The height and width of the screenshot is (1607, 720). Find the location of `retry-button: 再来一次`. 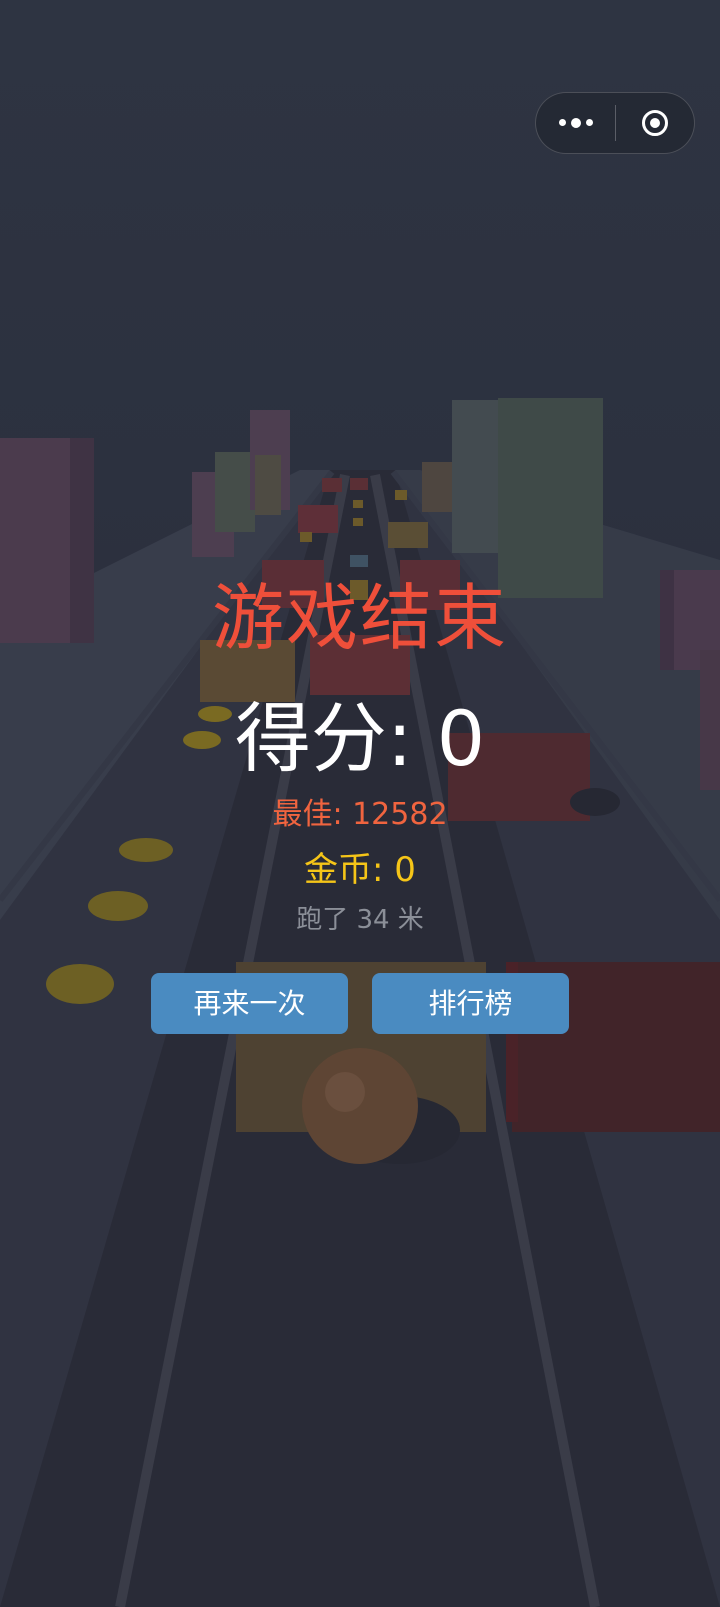

retry-button: 再来一次 is located at coordinates (249, 1003).